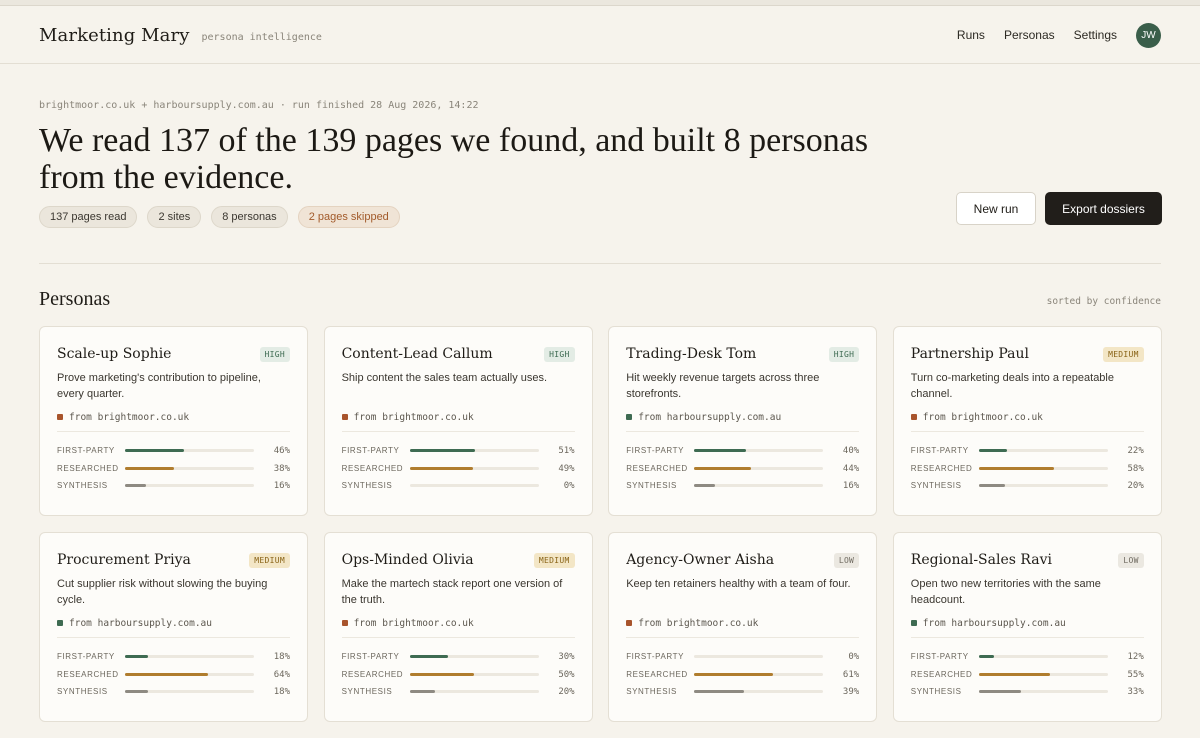 This screenshot has height=738, width=1200. Describe the element at coordinates (261, 37) in the screenshot. I see `app-subtitle: persona intelligence` at that location.